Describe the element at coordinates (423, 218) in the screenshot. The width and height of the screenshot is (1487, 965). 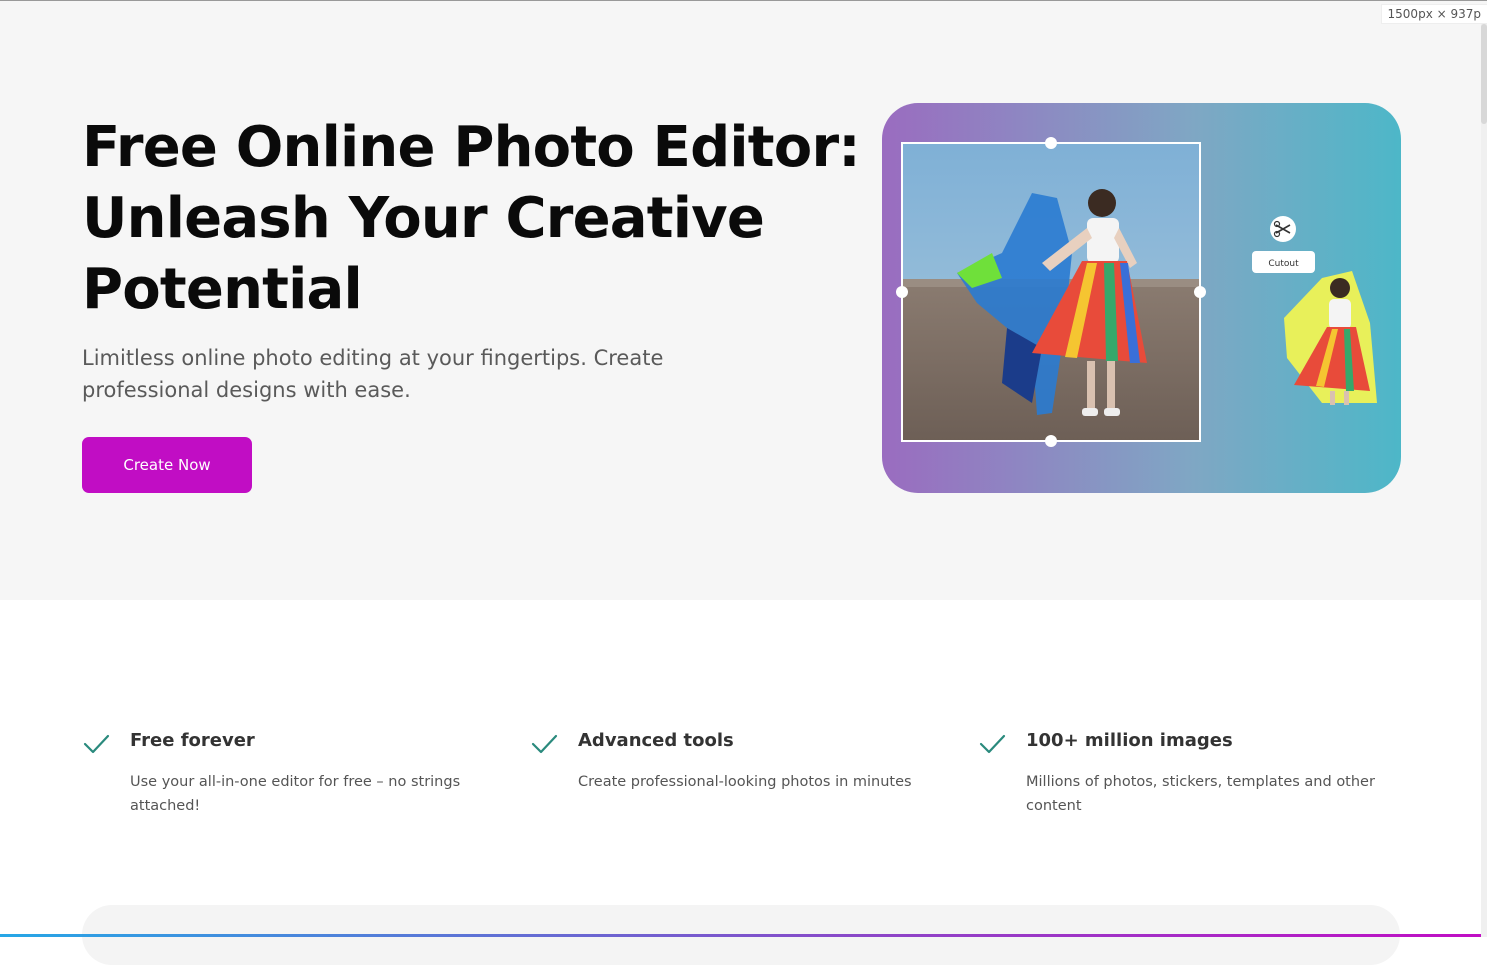
I see `hero-title-line-2: Unleash Your Creative` at that location.